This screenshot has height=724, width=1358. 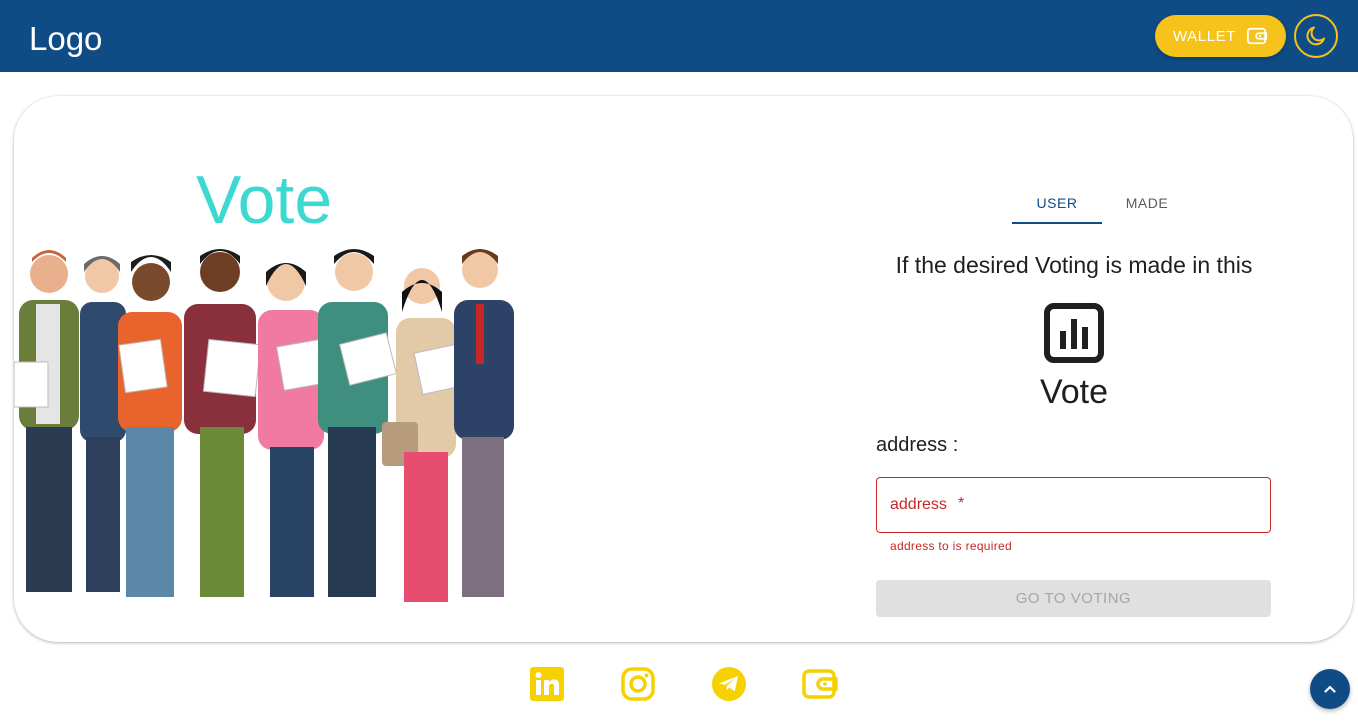 I want to click on hero-title: Vote, so click(x=264, y=200).